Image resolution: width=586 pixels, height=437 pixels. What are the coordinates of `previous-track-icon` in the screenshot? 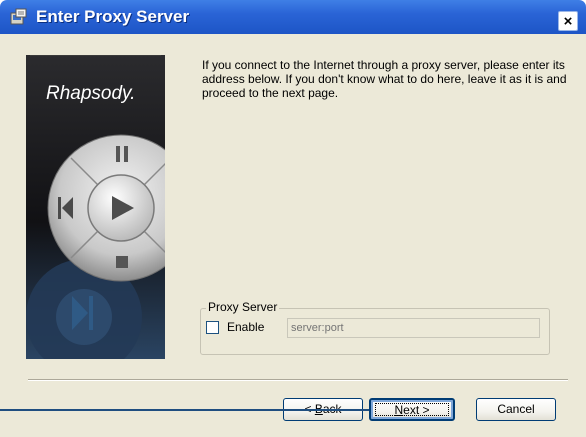 It's located at (65, 208).